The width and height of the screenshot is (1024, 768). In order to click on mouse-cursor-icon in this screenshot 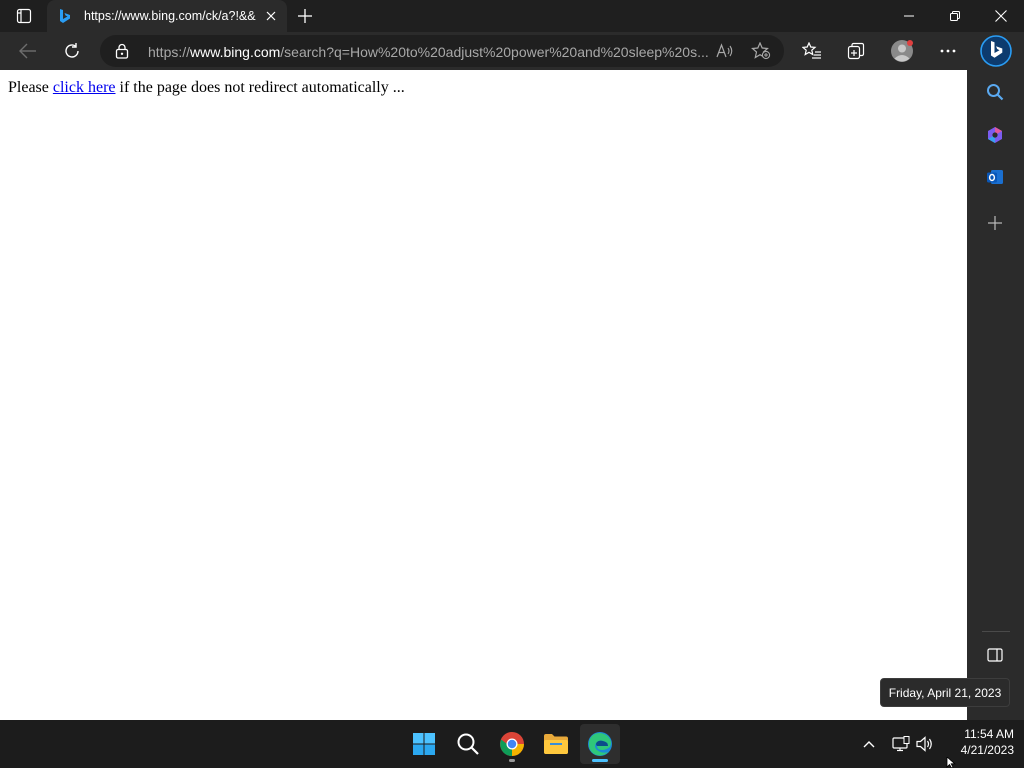, I will do `click(951, 762)`.